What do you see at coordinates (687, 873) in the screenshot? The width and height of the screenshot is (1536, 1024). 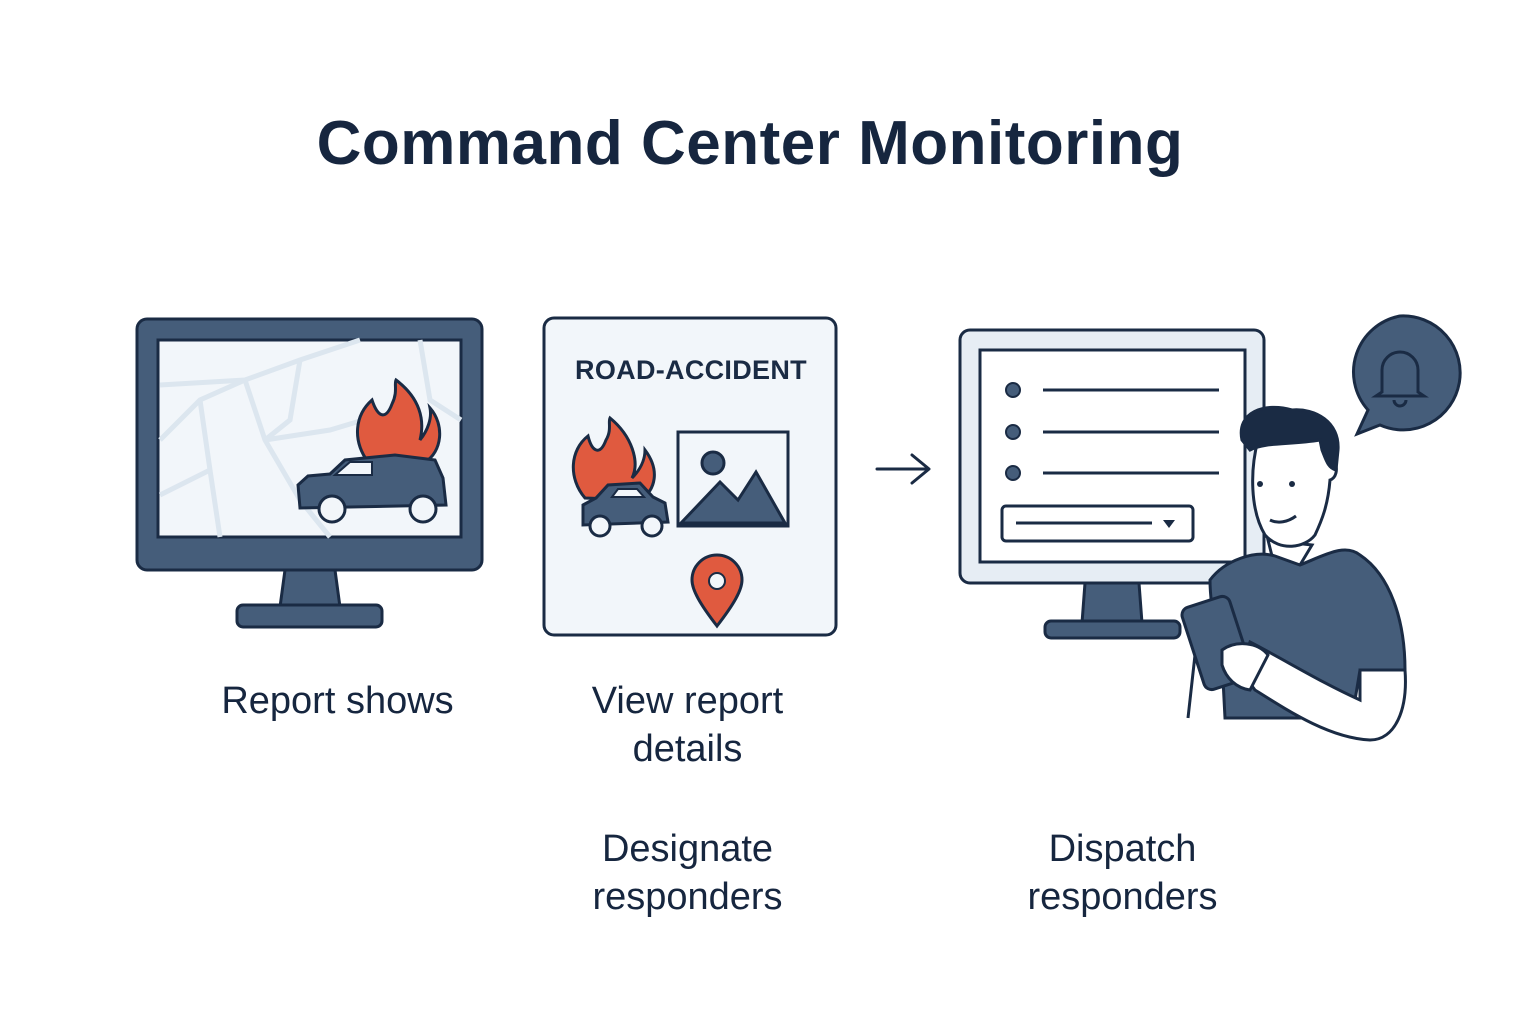 I see `caption-designate: Designate responders` at bounding box center [687, 873].